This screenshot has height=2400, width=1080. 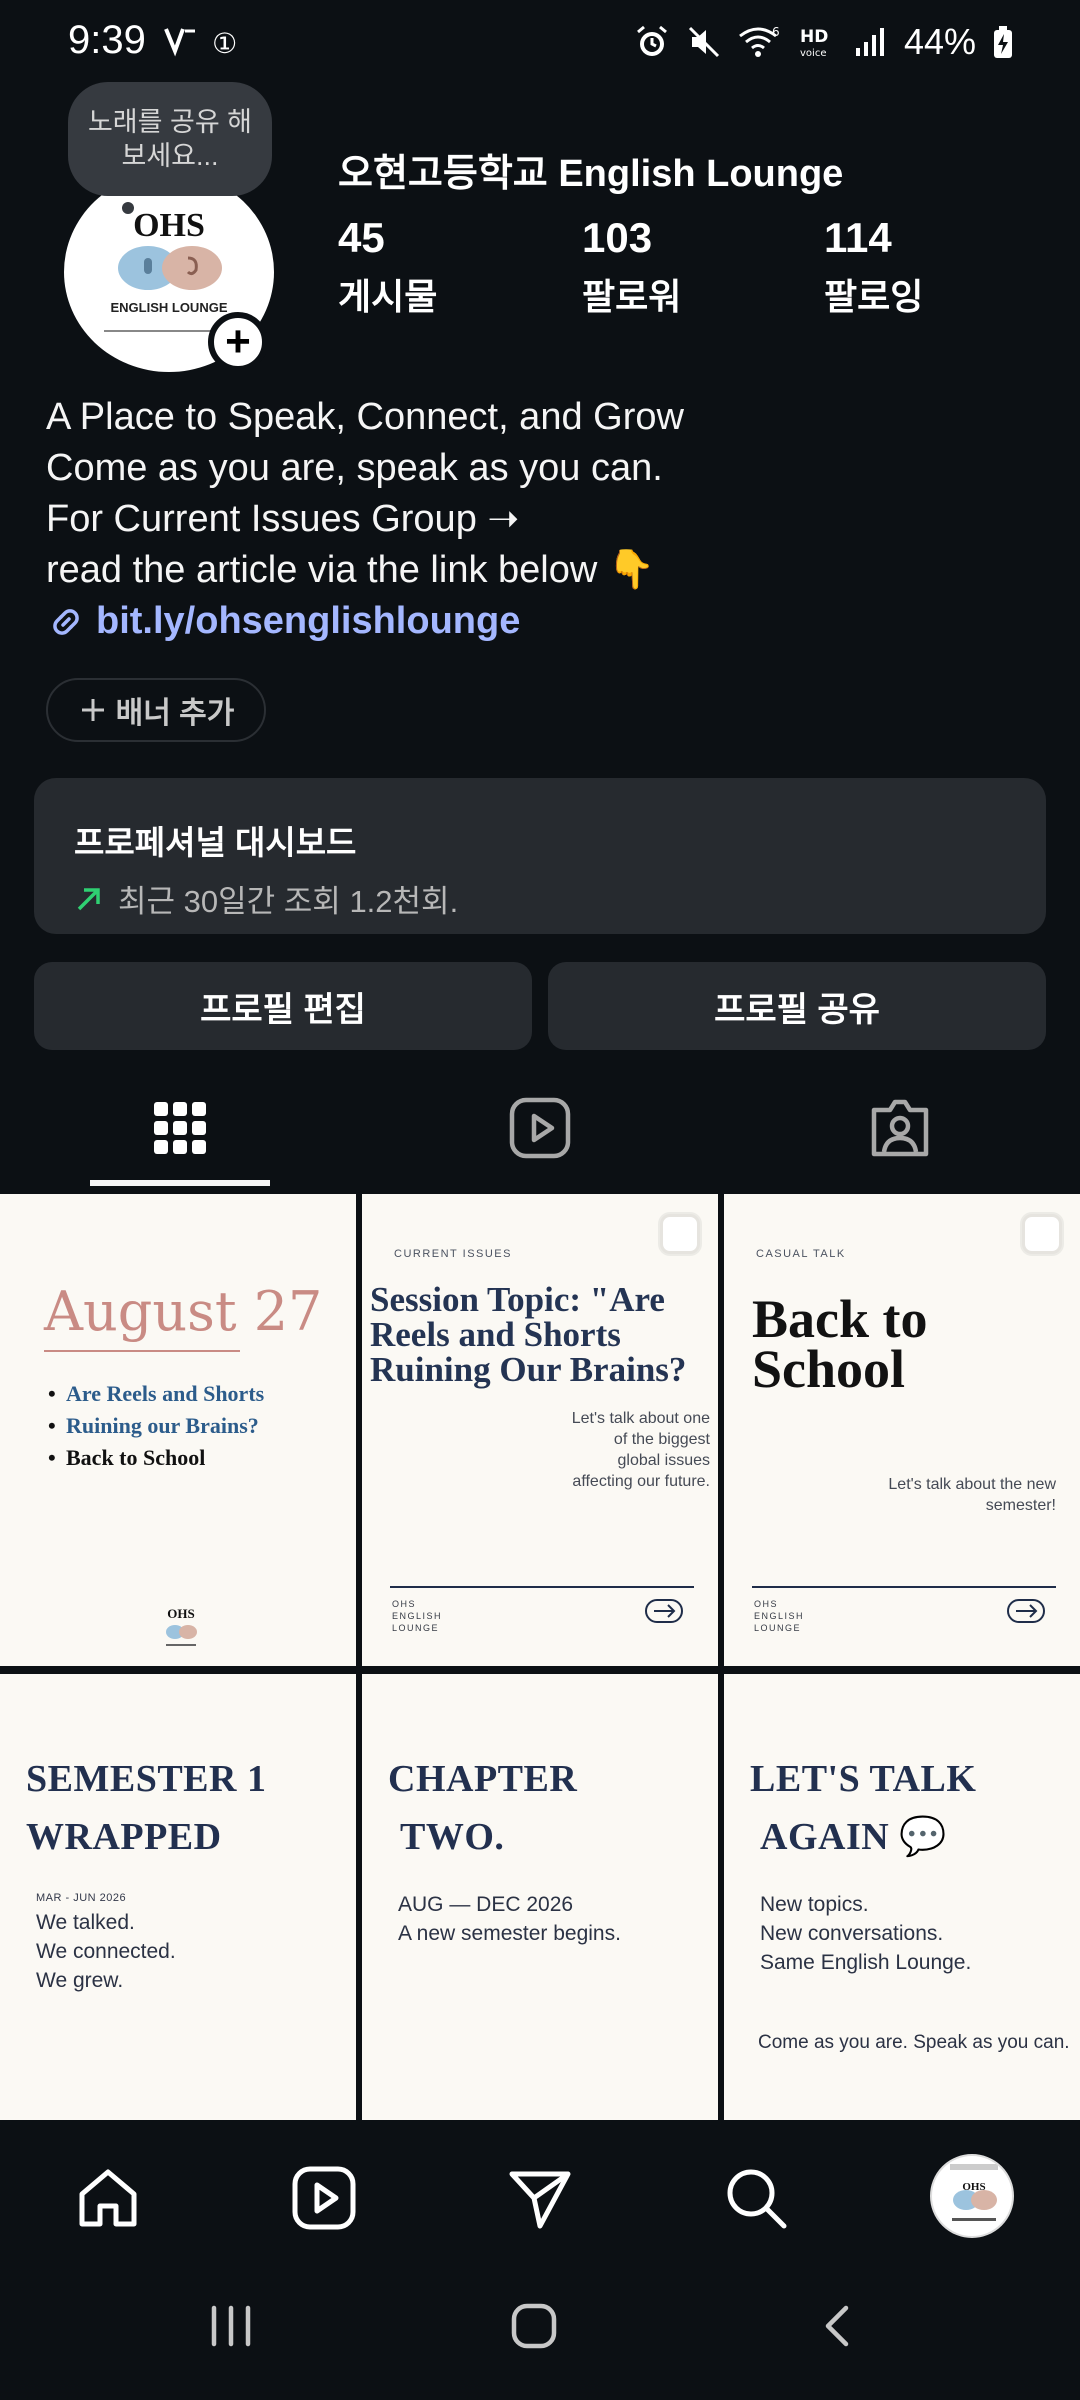 What do you see at coordinates (453, 1254) in the screenshot?
I see `post-eyebrow: CURRENT ISSUES` at bounding box center [453, 1254].